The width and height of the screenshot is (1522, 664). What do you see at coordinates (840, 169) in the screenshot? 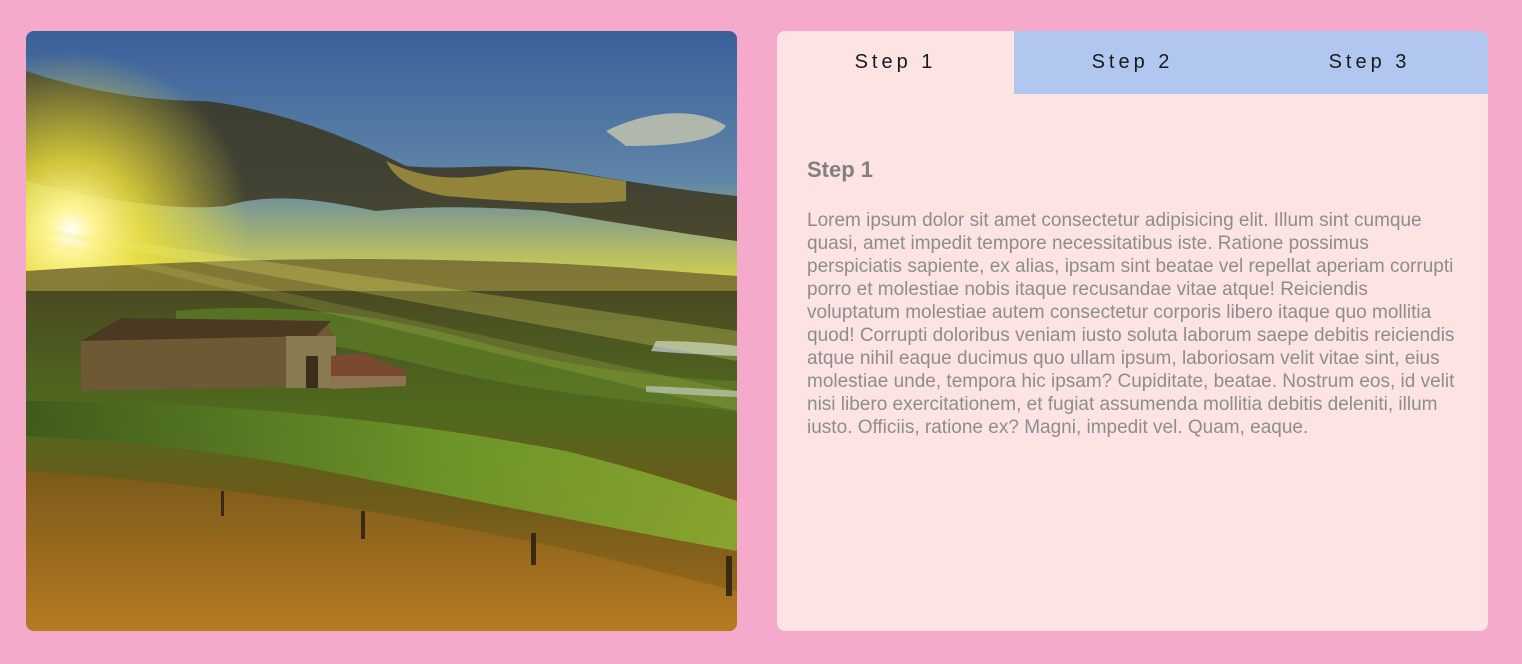
I see `step-heading: Step 1` at bounding box center [840, 169].